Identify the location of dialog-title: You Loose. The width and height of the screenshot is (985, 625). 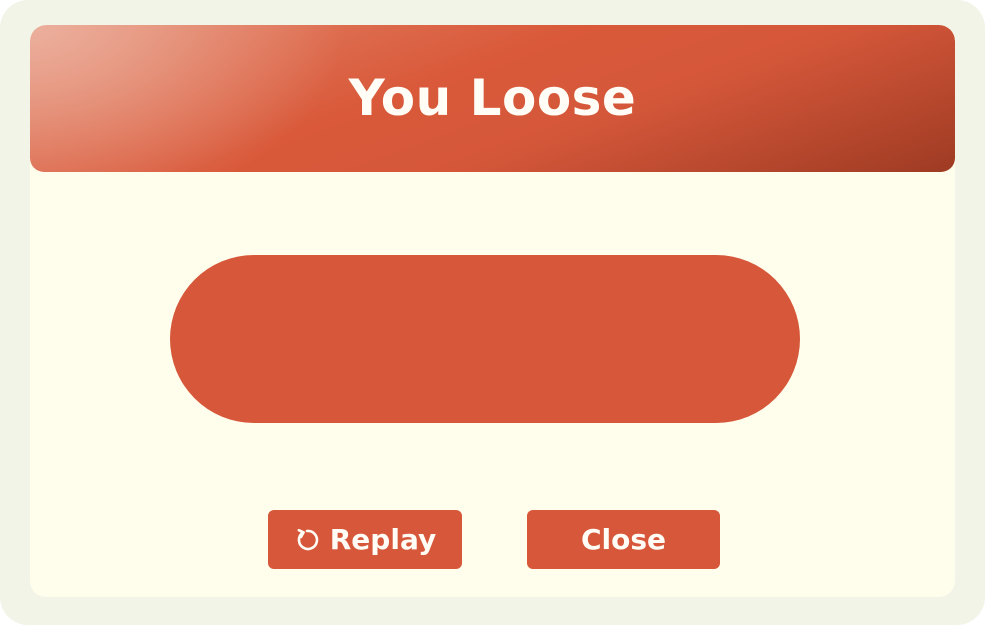
(492, 97).